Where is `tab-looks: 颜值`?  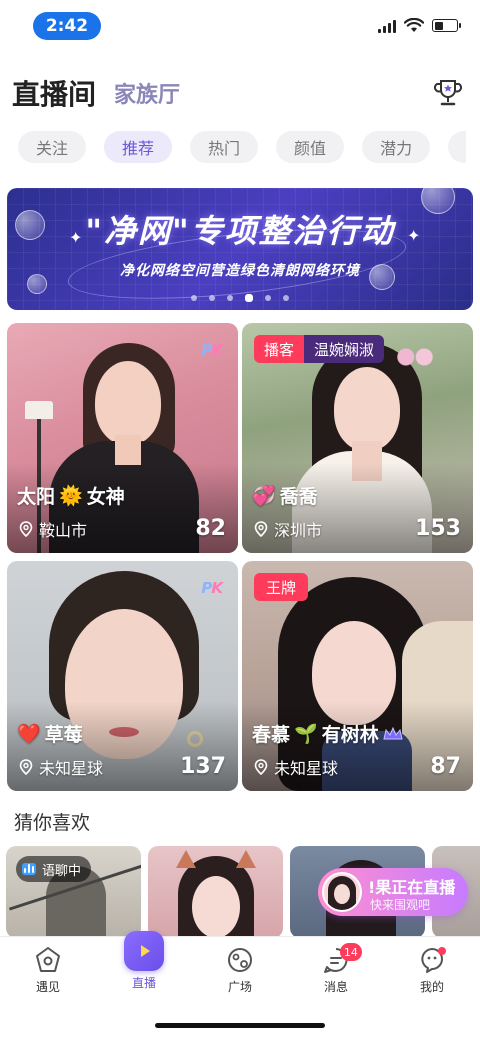
tab-looks: 颜值 is located at coordinates (310, 147).